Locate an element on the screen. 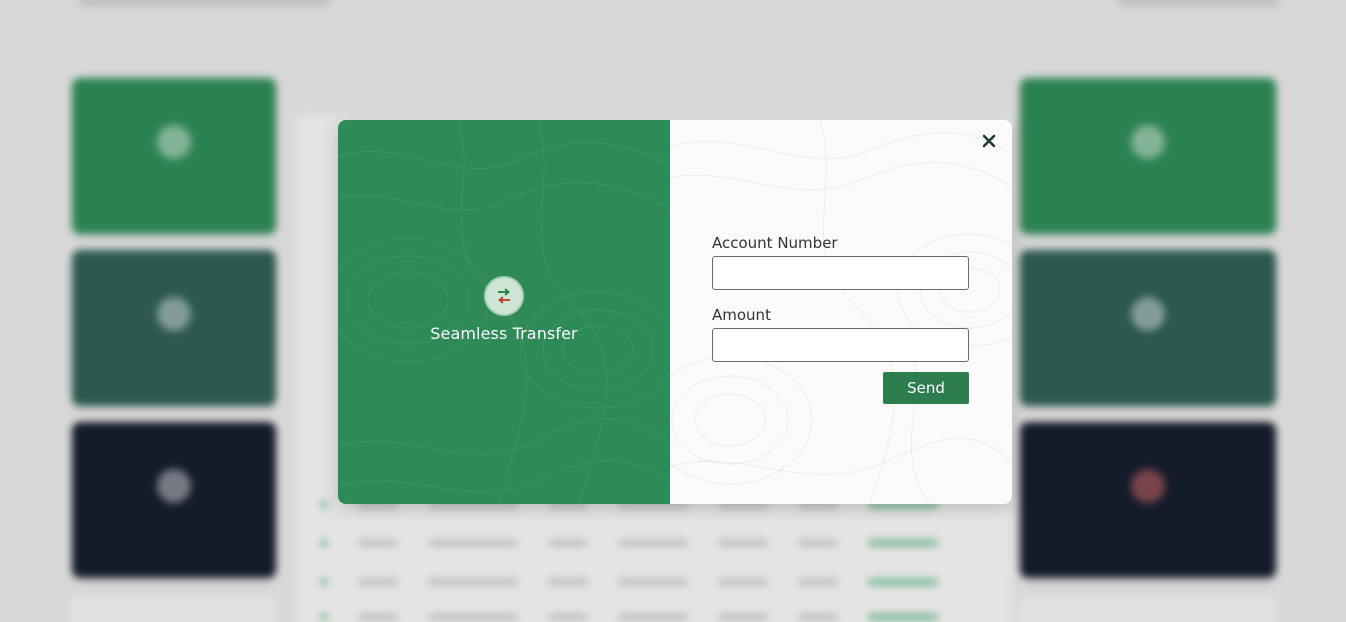  transfer-arrows-icon is located at coordinates (504, 296).